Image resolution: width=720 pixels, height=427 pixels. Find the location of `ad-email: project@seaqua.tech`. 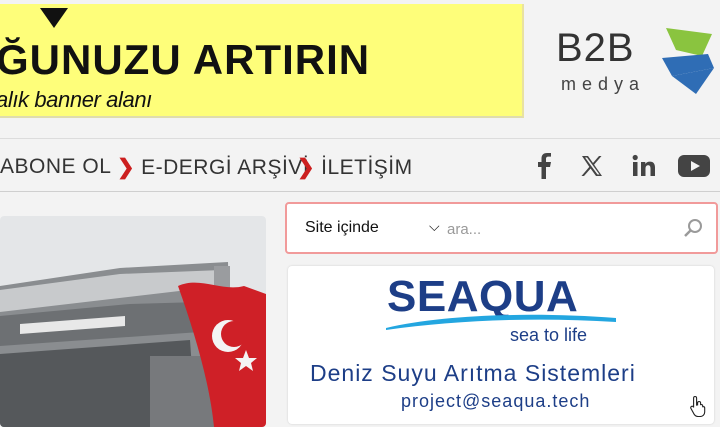

ad-email: project@seaqua.tech is located at coordinates (496, 401).